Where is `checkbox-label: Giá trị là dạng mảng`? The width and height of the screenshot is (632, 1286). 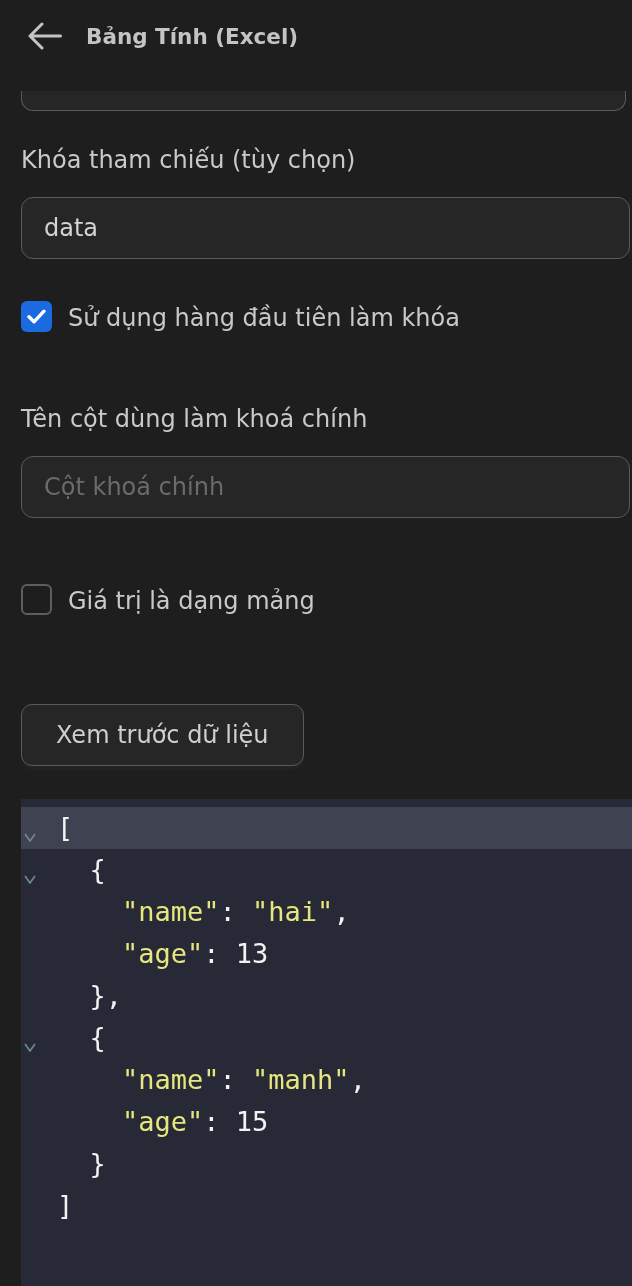 checkbox-label: Giá trị là dạng mảng is located at coordinates (191, 601).